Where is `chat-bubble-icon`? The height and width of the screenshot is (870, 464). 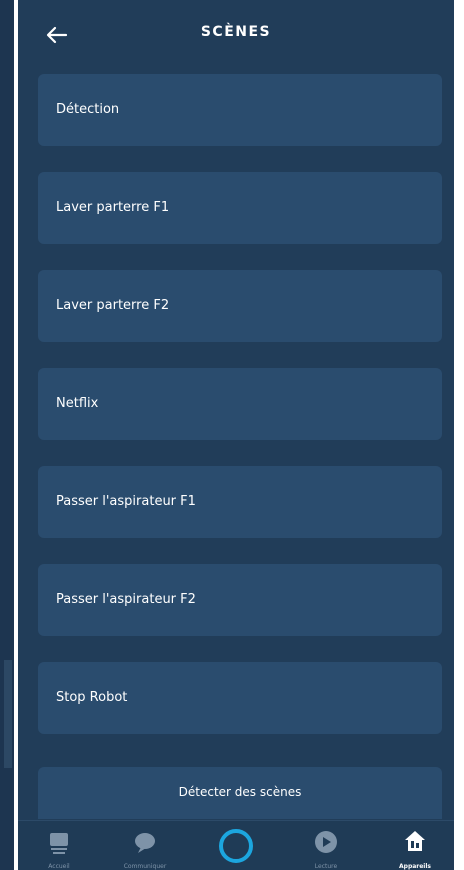
chat-bubble-icon is located at coordinates (145, 843).